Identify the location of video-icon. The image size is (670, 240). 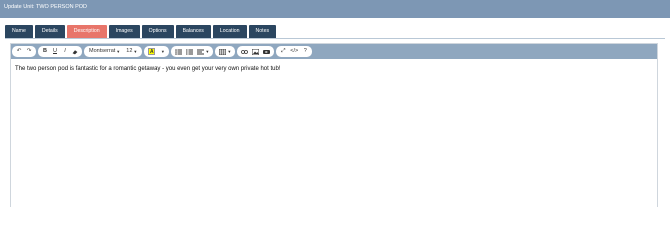
(266, 51).